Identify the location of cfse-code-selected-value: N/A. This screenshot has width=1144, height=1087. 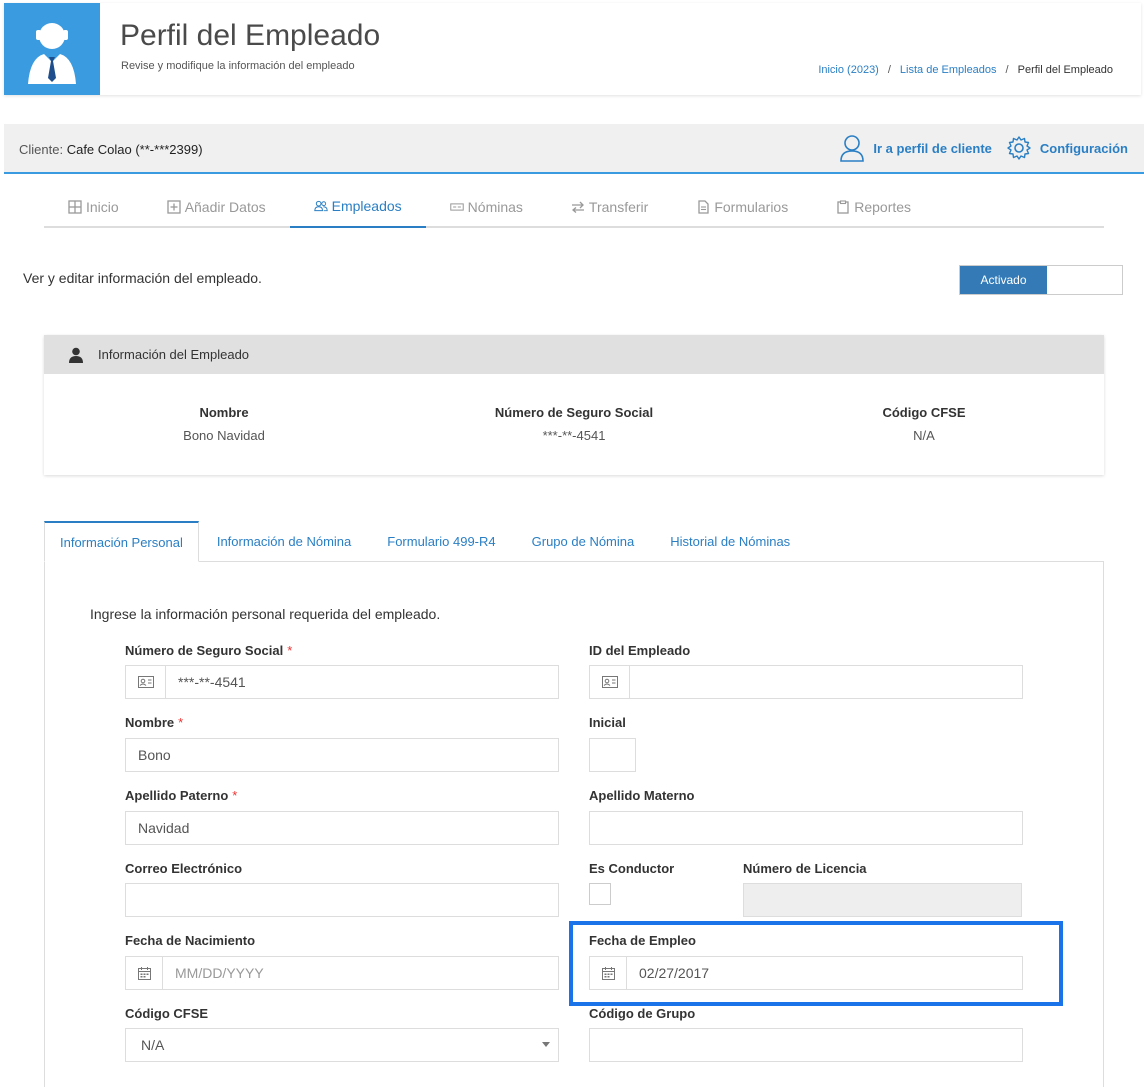
(153, 1045).